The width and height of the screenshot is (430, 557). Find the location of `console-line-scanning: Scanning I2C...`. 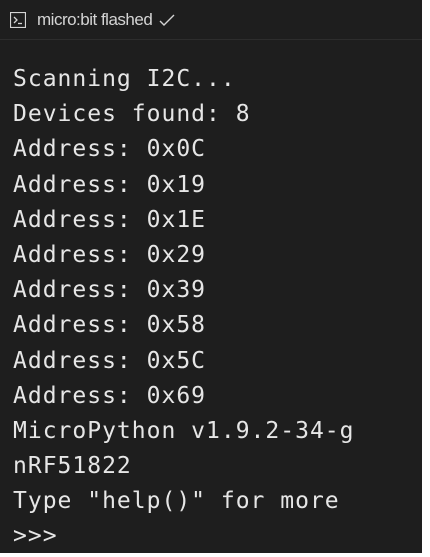

console-line-scanning: Scanning I2C... is located at coordinates (124, 79).